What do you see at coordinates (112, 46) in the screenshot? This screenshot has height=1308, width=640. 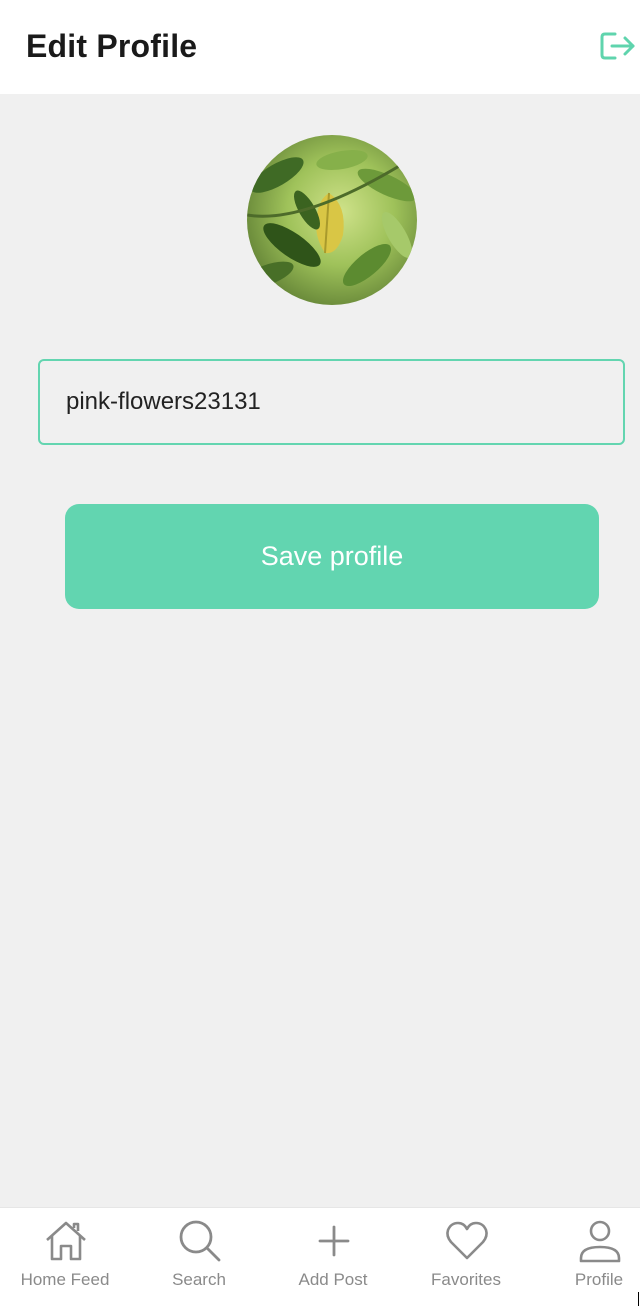 I see `page-title: Edit Profile` at bounding box center [112, 46].